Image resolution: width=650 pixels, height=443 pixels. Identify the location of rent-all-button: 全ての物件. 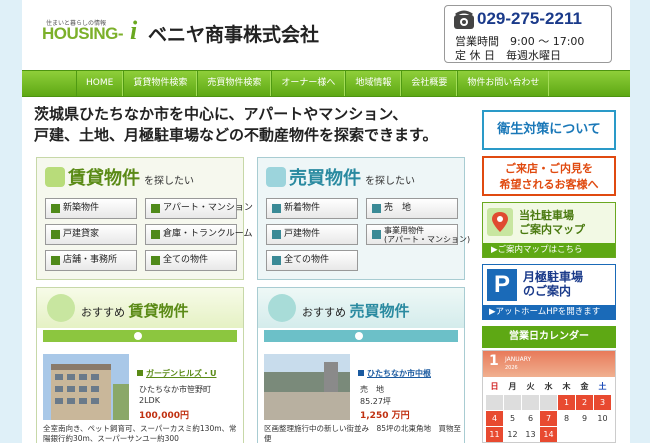
(191, 260).